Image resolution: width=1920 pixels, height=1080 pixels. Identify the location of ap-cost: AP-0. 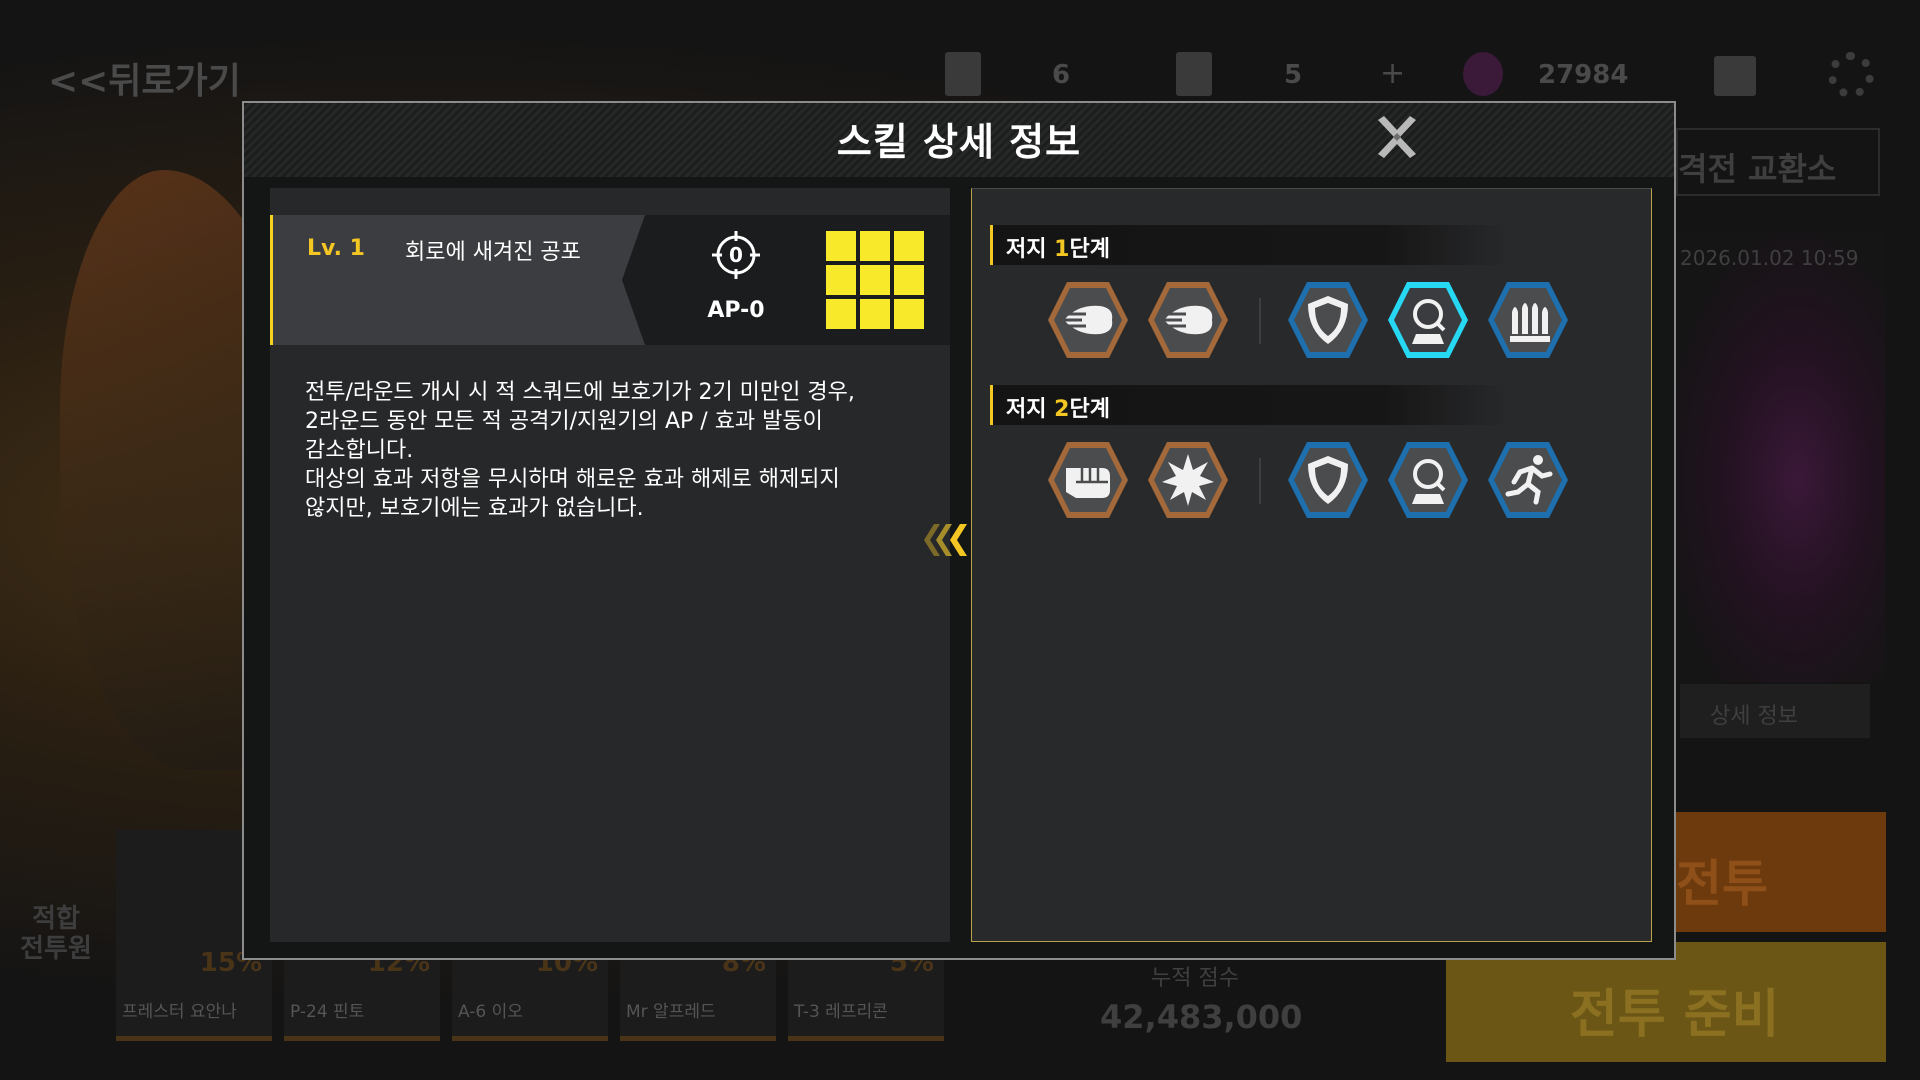
(736, 310).